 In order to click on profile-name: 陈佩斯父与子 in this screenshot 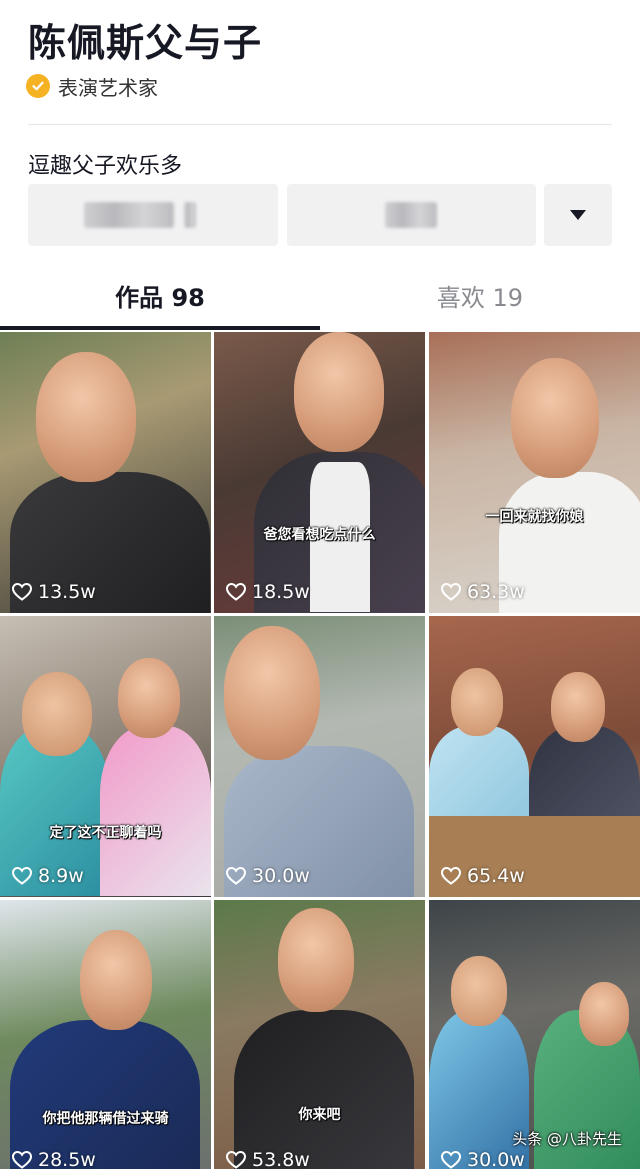, I will do `click(145, 43)`.